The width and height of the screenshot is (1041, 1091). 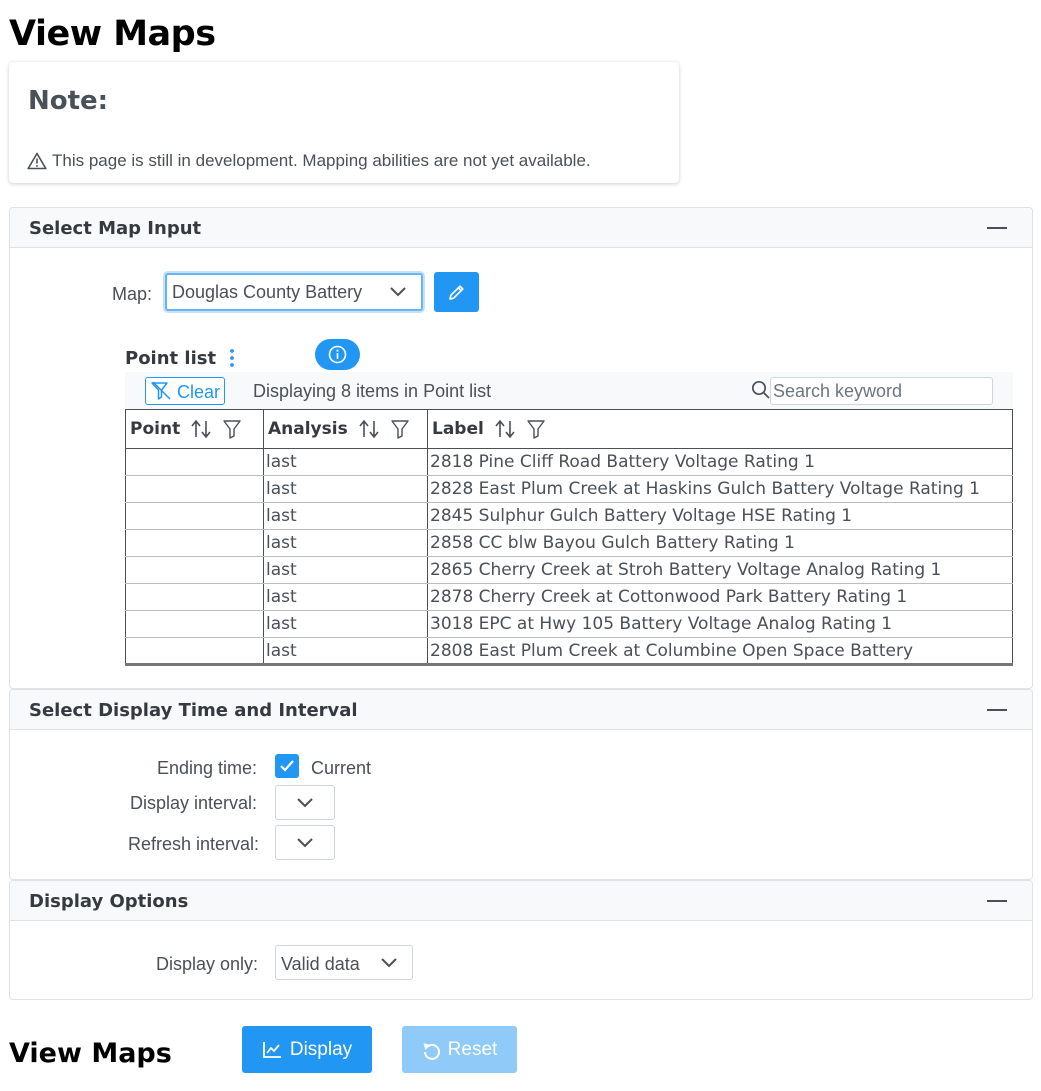 What do you see at coordinates (341, 768) in the screenshot?
I see `current-label: Current` at bounding box center [341, 768].